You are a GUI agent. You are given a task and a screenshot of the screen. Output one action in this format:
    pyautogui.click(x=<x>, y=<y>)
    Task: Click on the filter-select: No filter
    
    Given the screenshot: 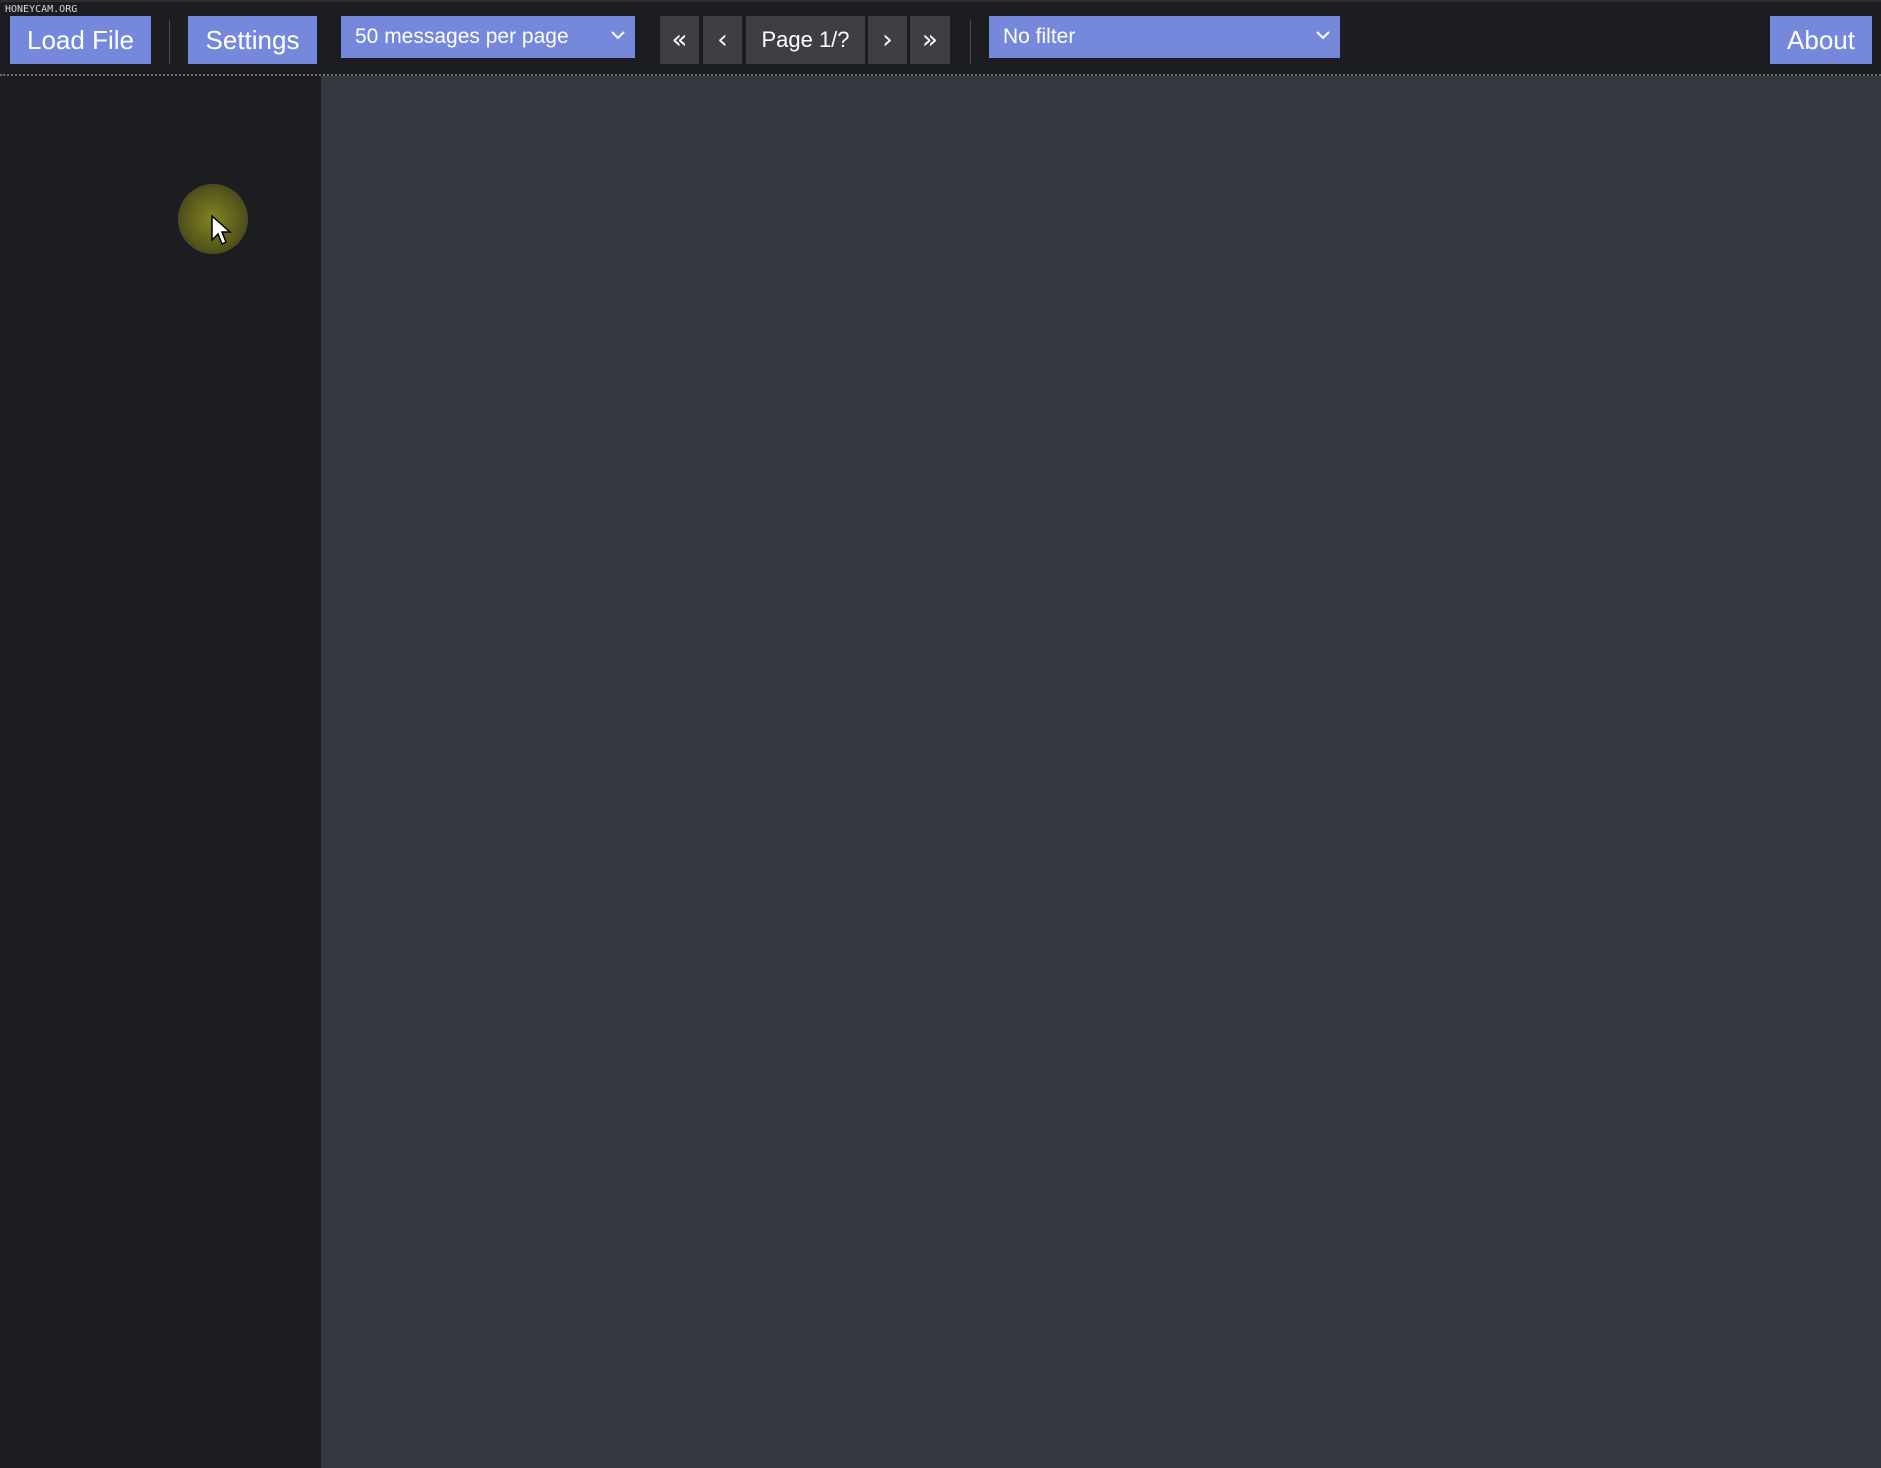 What is the action you would take?
    pyautogui.click(x=1164, y=37)
    